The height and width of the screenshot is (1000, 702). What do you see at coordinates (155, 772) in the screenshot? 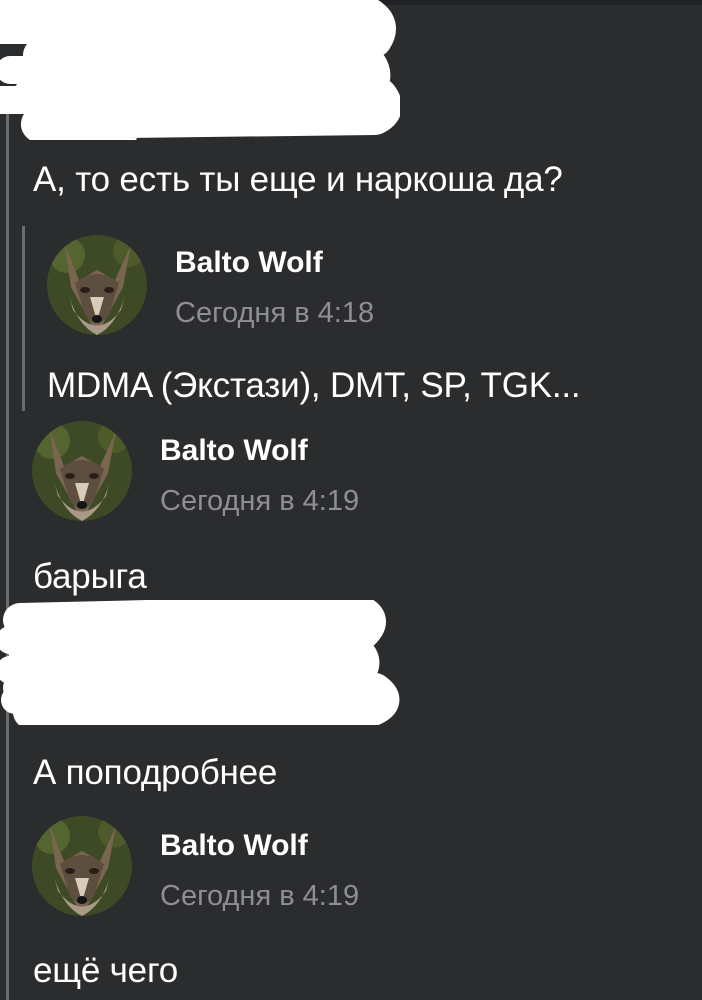
I see `message-text: А поподробнее` at bounding box center [155, 772].